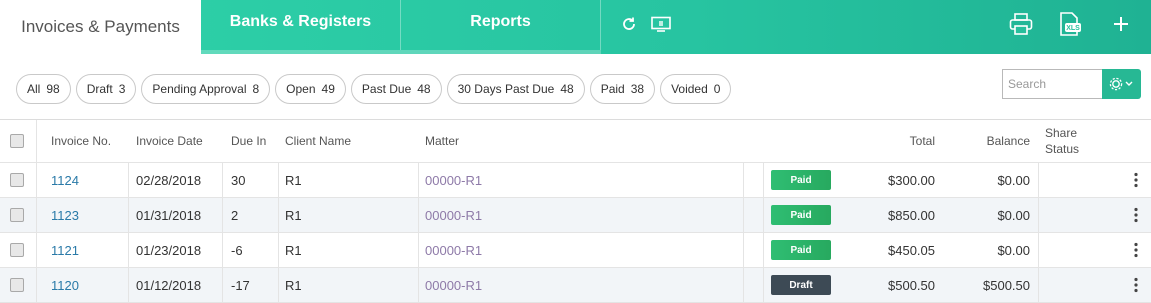 This screenshot has width=1151, height=303. Describe the element at coordinates (17, 141) in the screenshot. I see `select-all-checkbox` at that location.